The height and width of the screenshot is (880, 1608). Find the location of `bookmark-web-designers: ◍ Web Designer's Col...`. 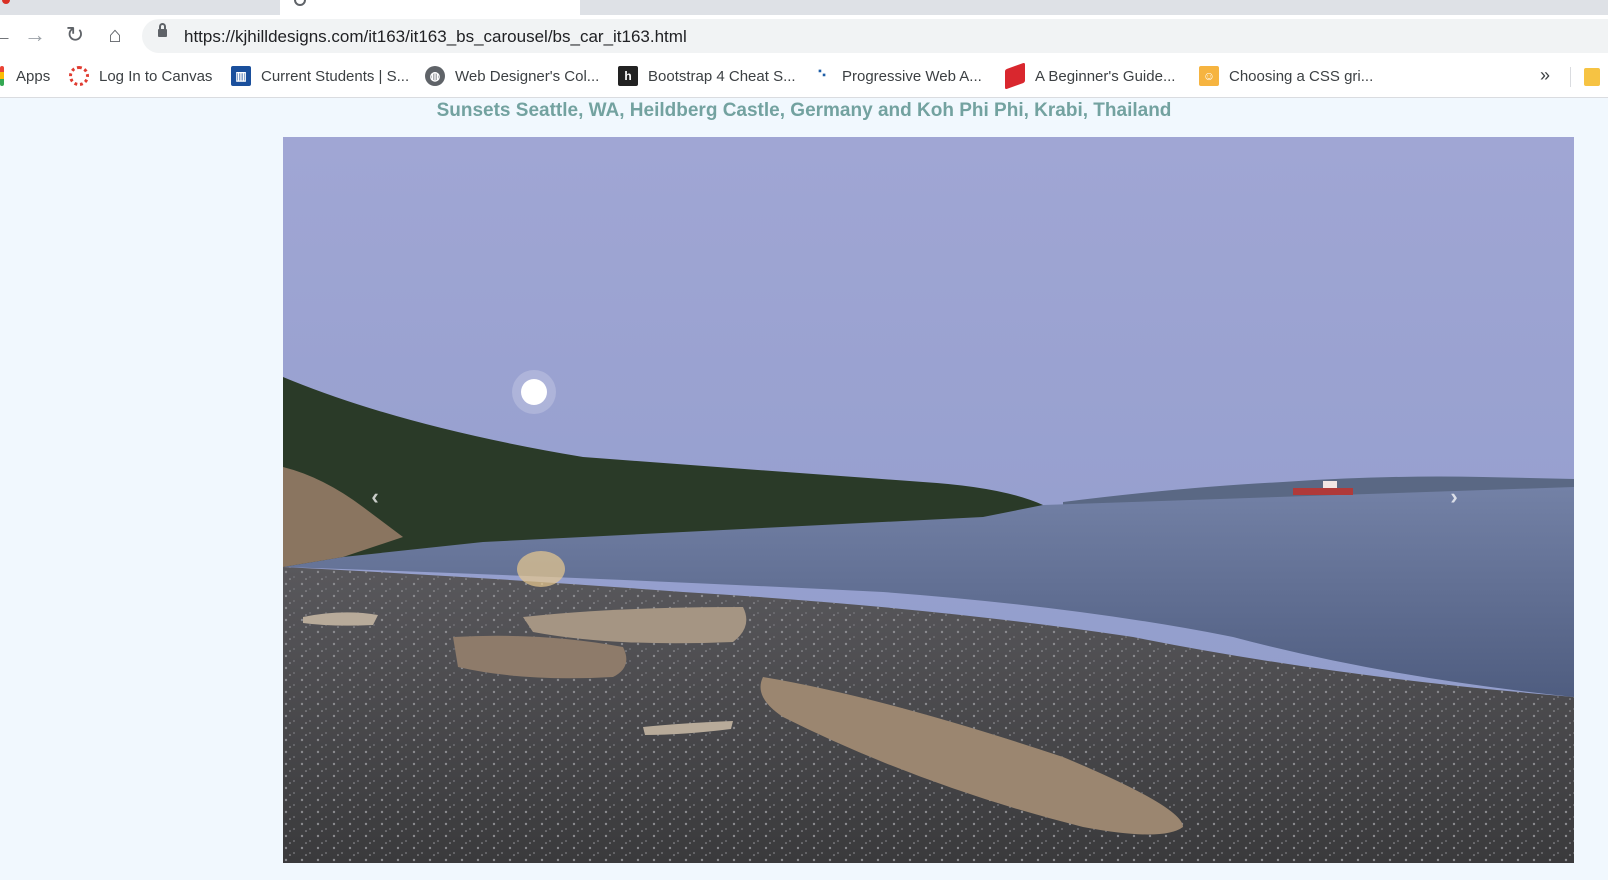

bookmark-web-designers: ◍ Web Designer's Col... is located at coordinates (512, 76).